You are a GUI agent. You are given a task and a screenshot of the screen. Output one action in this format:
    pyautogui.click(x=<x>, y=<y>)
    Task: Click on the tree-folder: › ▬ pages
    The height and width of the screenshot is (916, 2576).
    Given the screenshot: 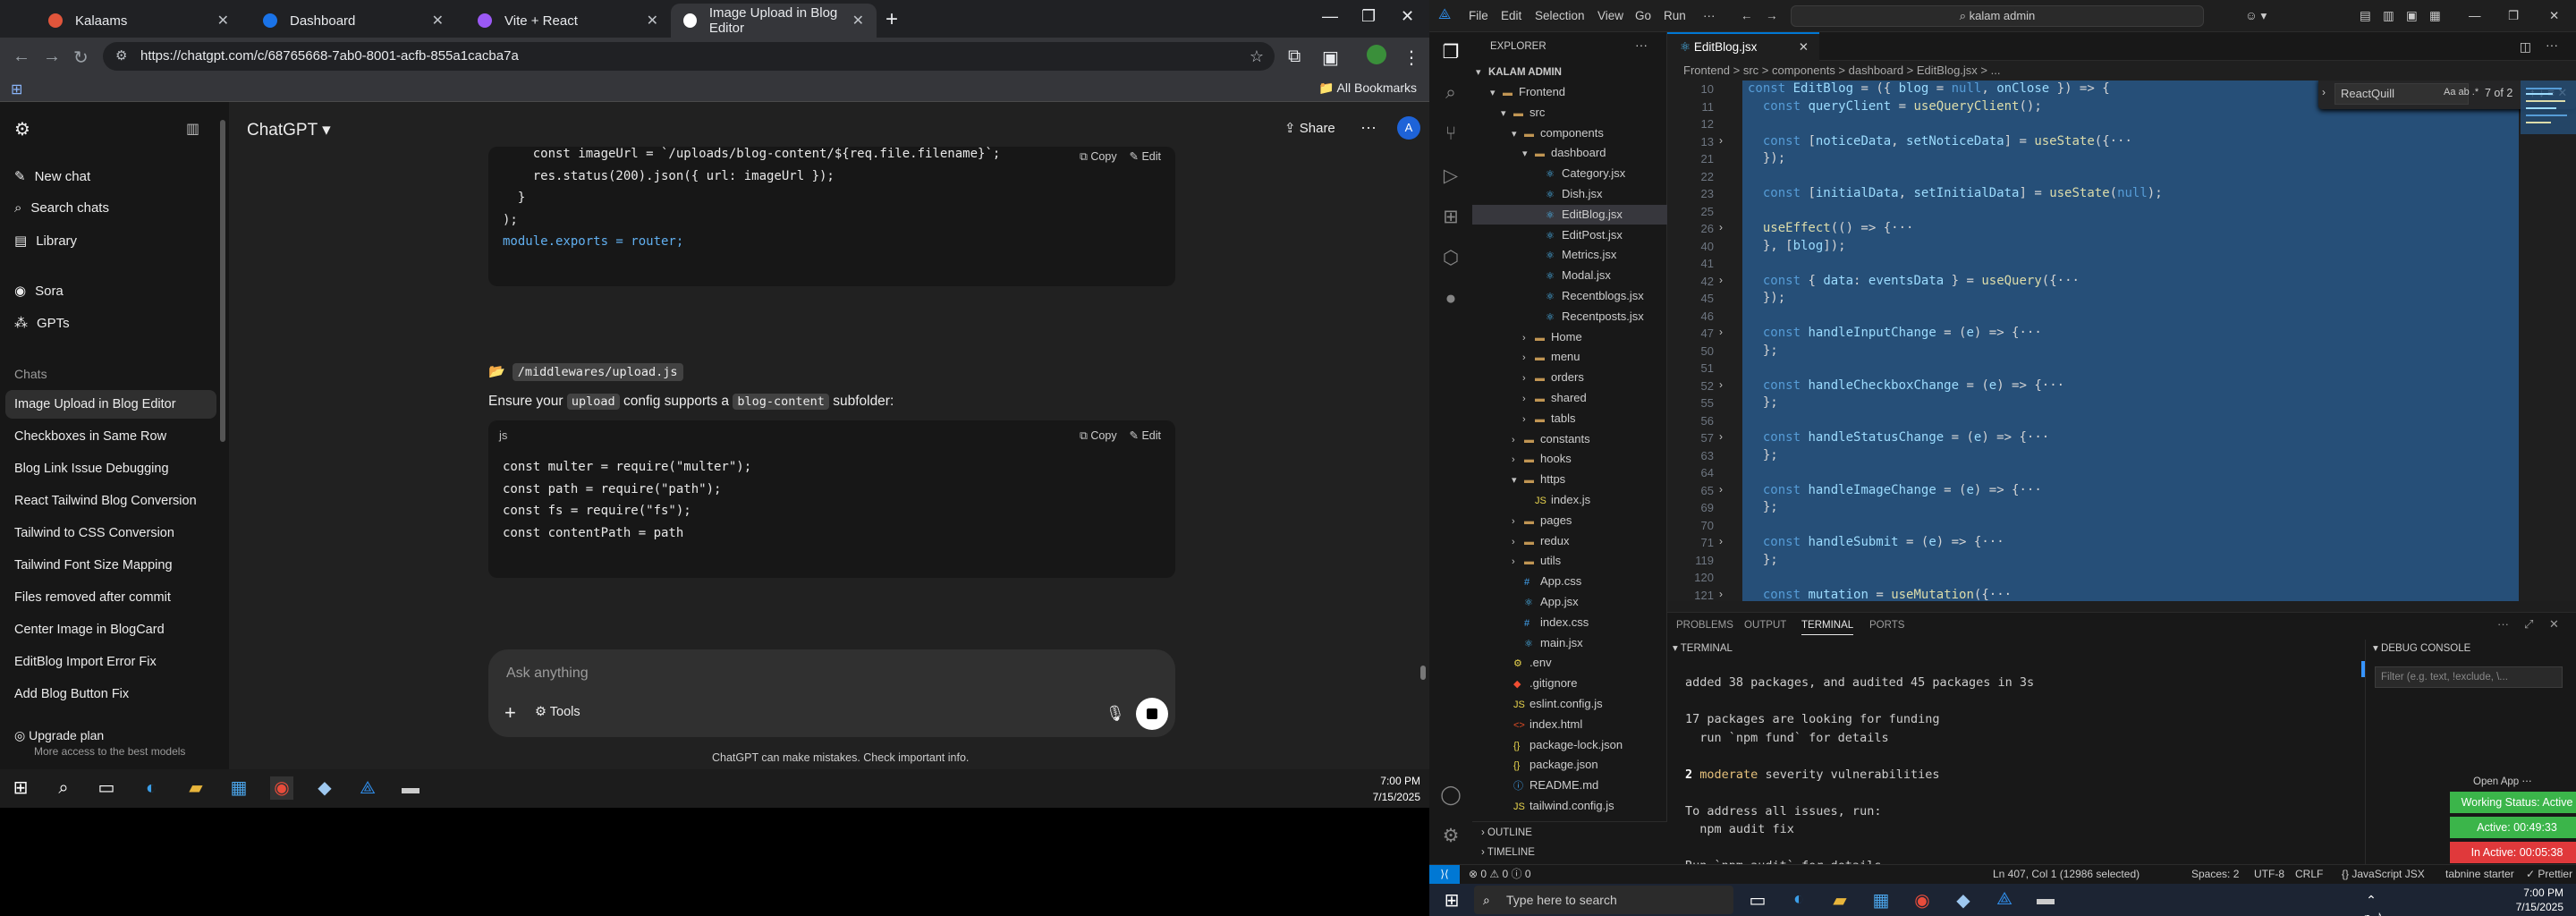 What is the action you would take?
    pyautogui.click(x=1569, y=520)
    